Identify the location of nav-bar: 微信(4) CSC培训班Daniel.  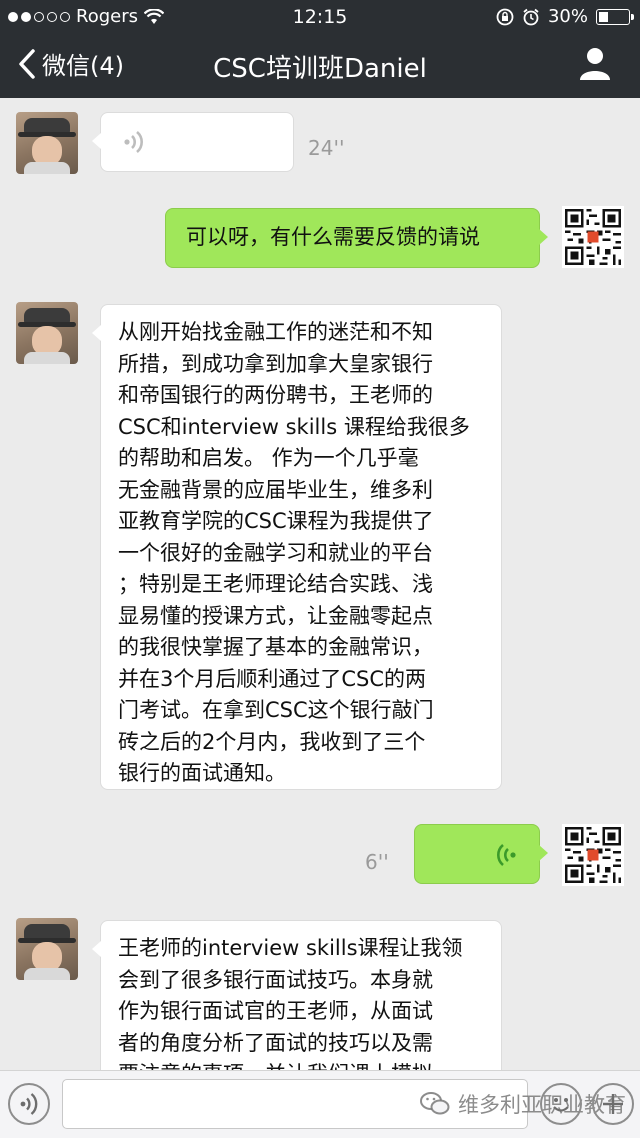
(320, 65).